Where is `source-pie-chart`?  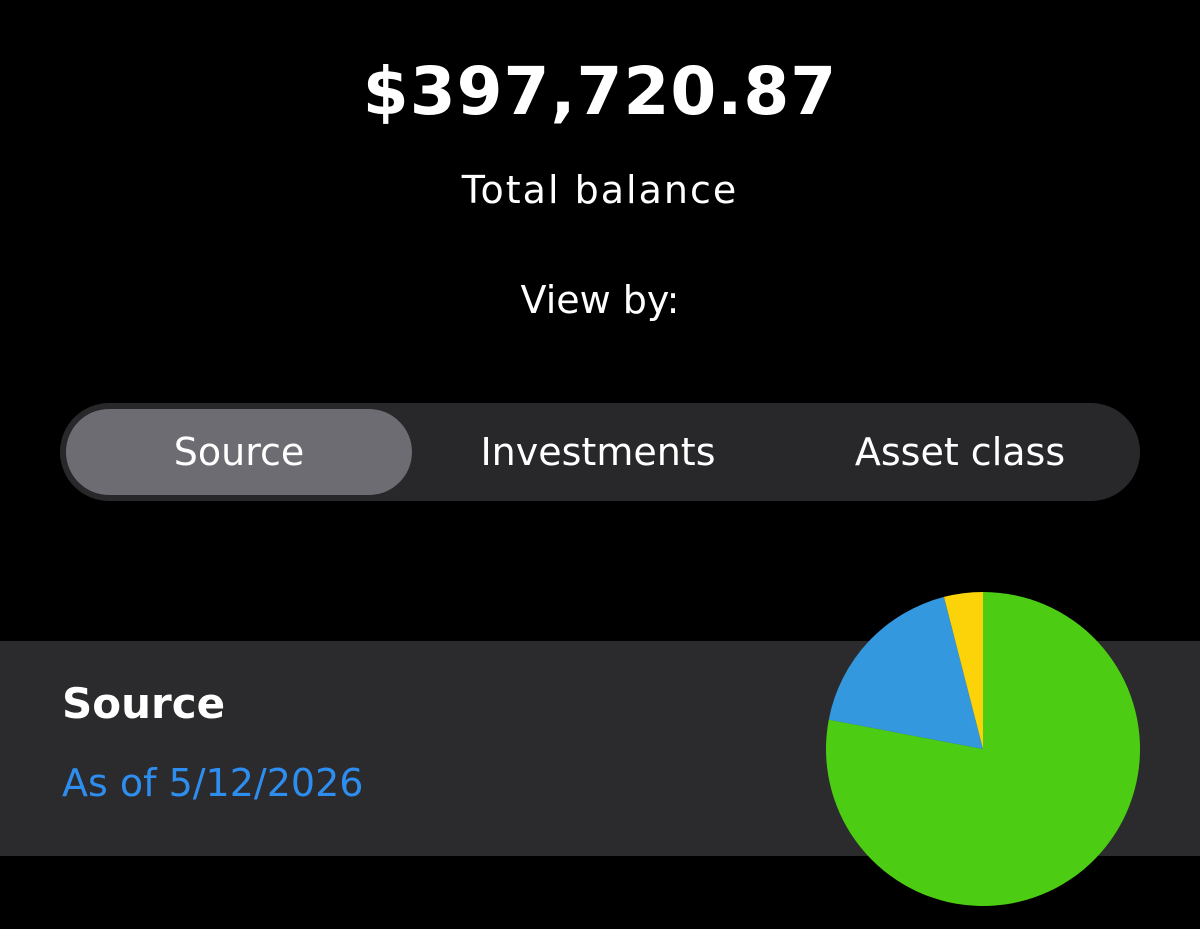
source-pie-chart is located at coordinates (983, 749).